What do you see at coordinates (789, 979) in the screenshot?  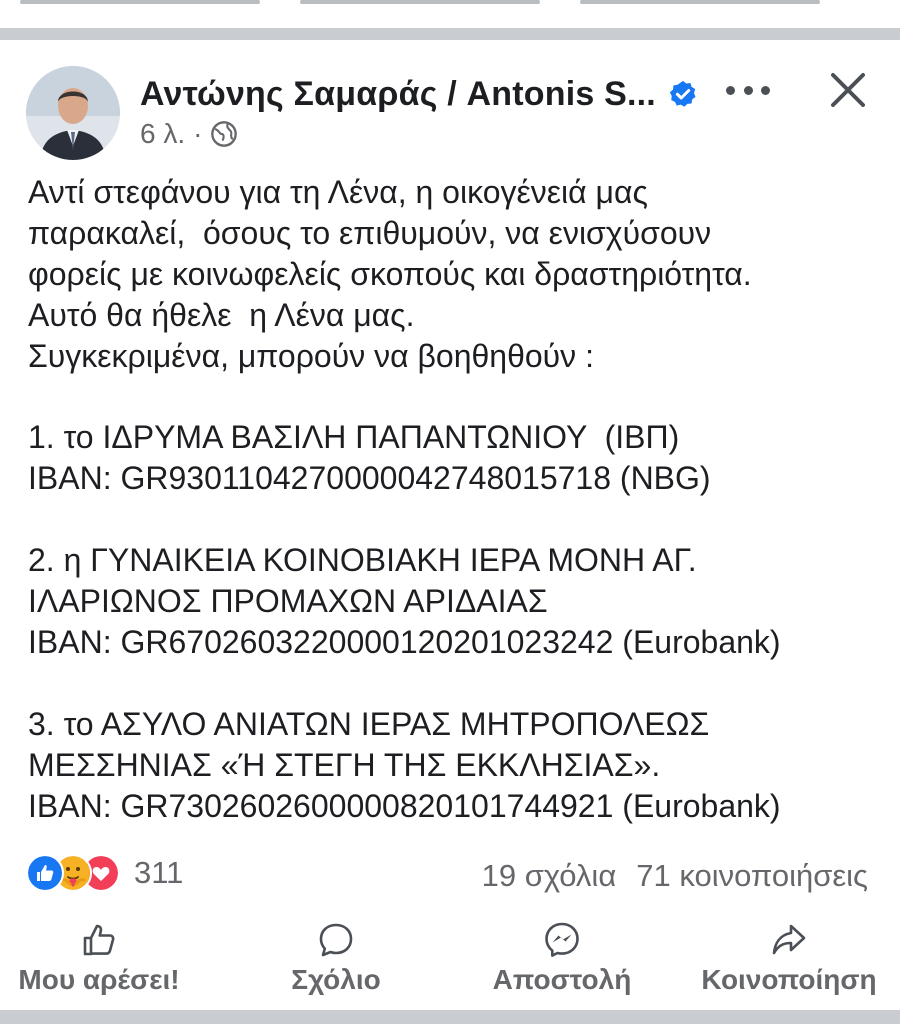 I see `share-label: Κοινοποίηση` at bounding box center [789, 979].